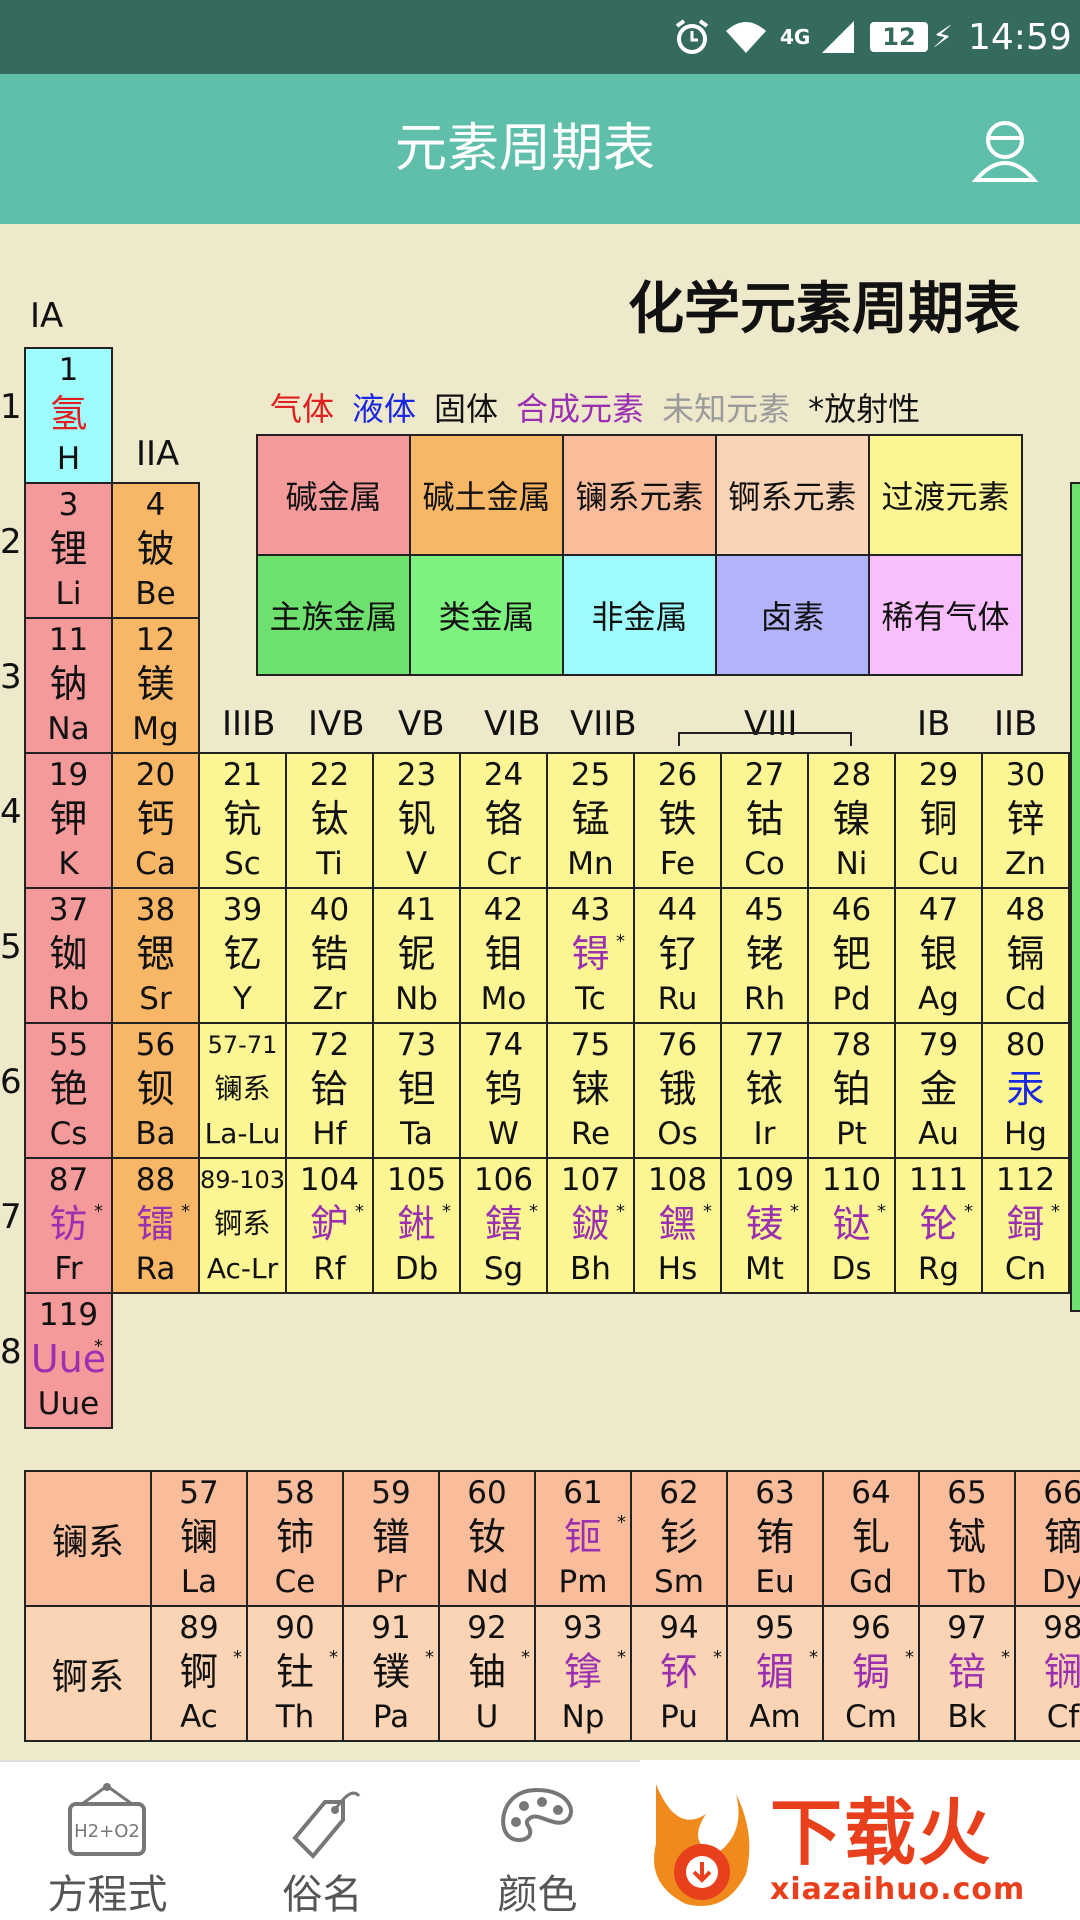 The height and width of the screenshot is (1920, 1080). Describe the element at coordinates (1025, 955) in the screenshot. I see `element-cell: 48 镉 Cd` at that location.